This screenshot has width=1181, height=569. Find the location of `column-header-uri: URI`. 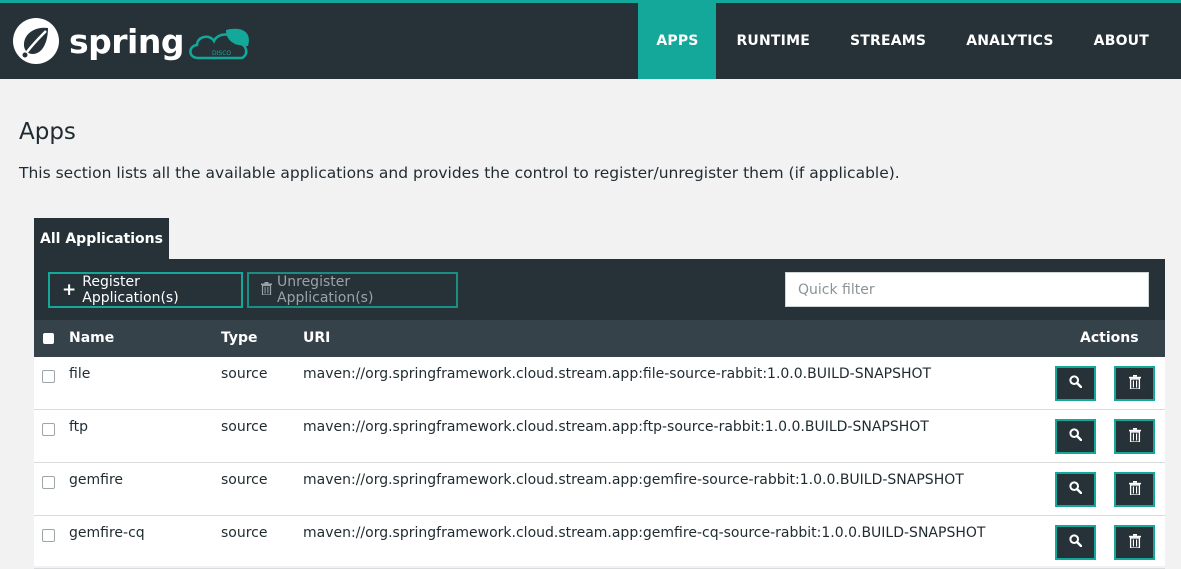

column-header-uri: URI is located at coordinates (316, 338).